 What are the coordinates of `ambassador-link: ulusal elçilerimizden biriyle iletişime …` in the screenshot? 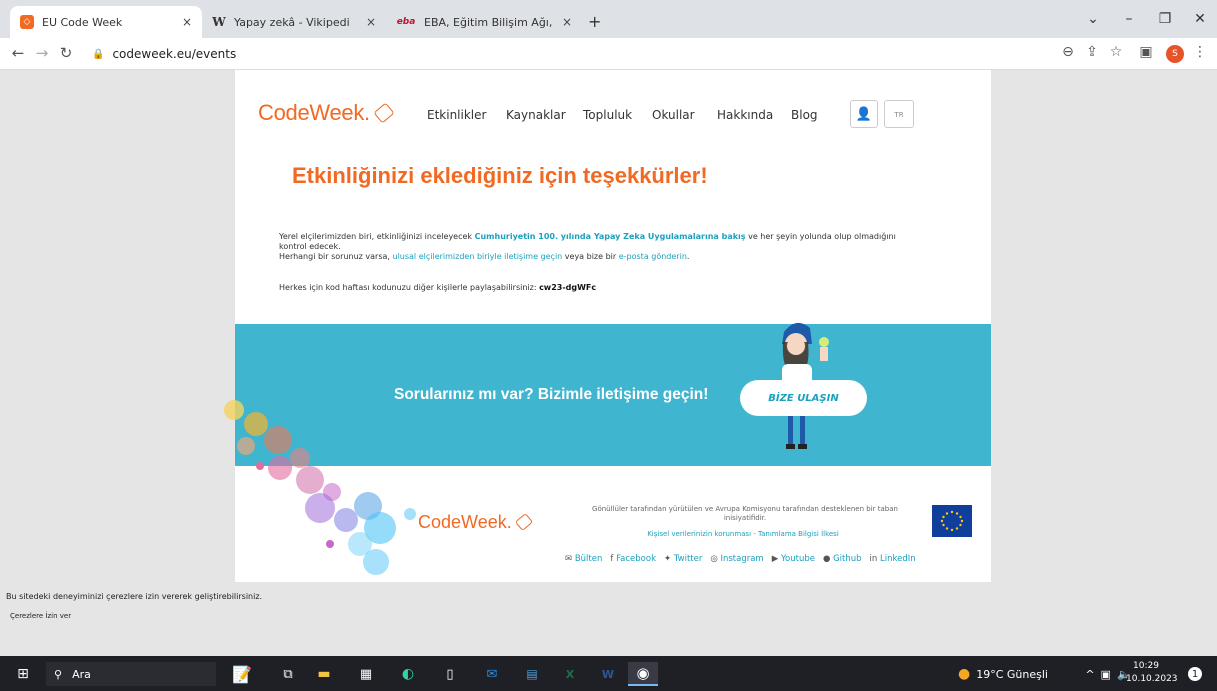 It's located at (478, 256).